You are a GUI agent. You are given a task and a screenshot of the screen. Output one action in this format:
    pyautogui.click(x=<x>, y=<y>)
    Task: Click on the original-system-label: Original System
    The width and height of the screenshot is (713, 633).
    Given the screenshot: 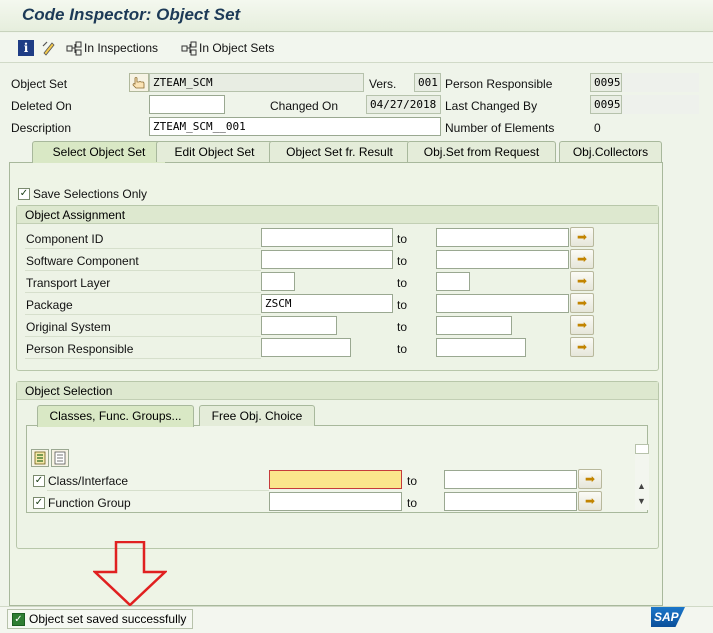 What is the action you would take?
    pyautogui.click(x=68, y=327)
    